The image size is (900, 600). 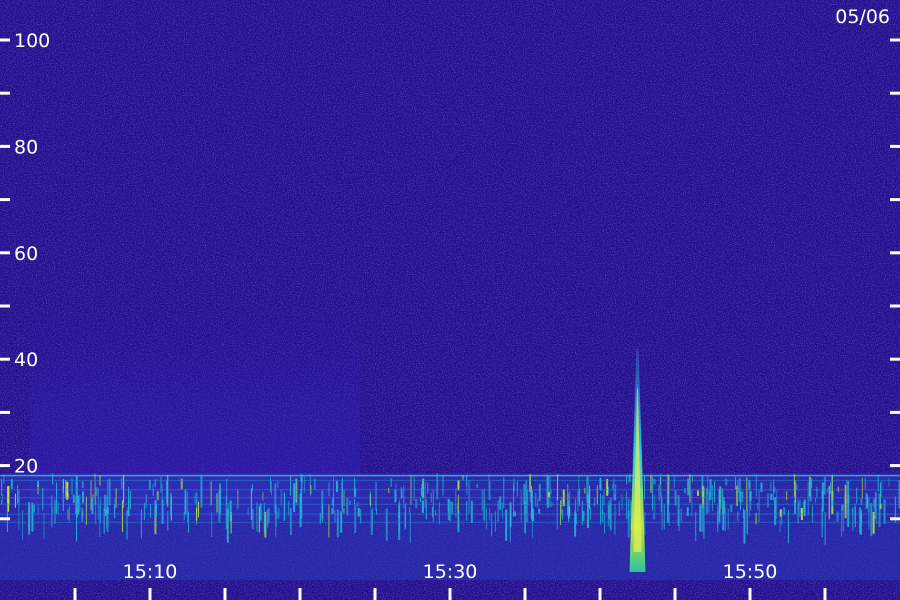 What do you see at coordinates (750, 572) in the screenshot?
I see `x-tick-label: 15:50` at bounding box center [750, 572].